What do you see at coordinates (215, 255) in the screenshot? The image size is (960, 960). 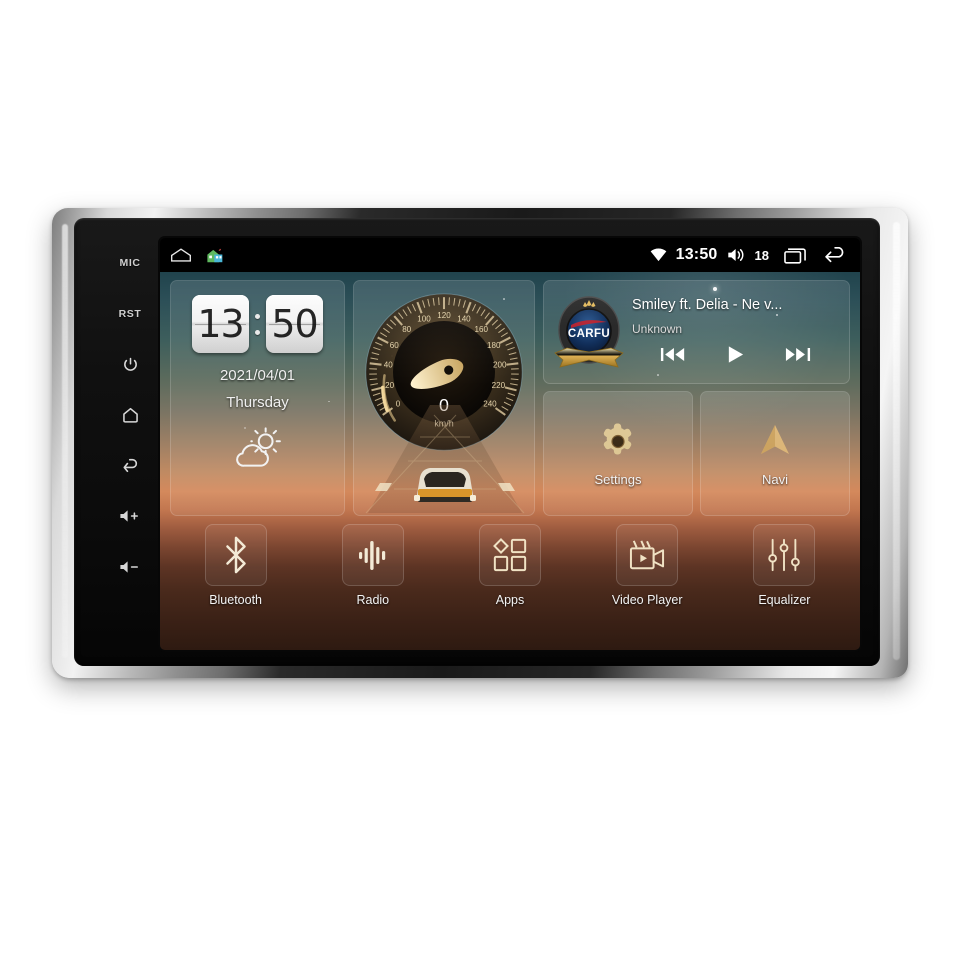 I see `house-color-icon` at bounding box center [215, 255].